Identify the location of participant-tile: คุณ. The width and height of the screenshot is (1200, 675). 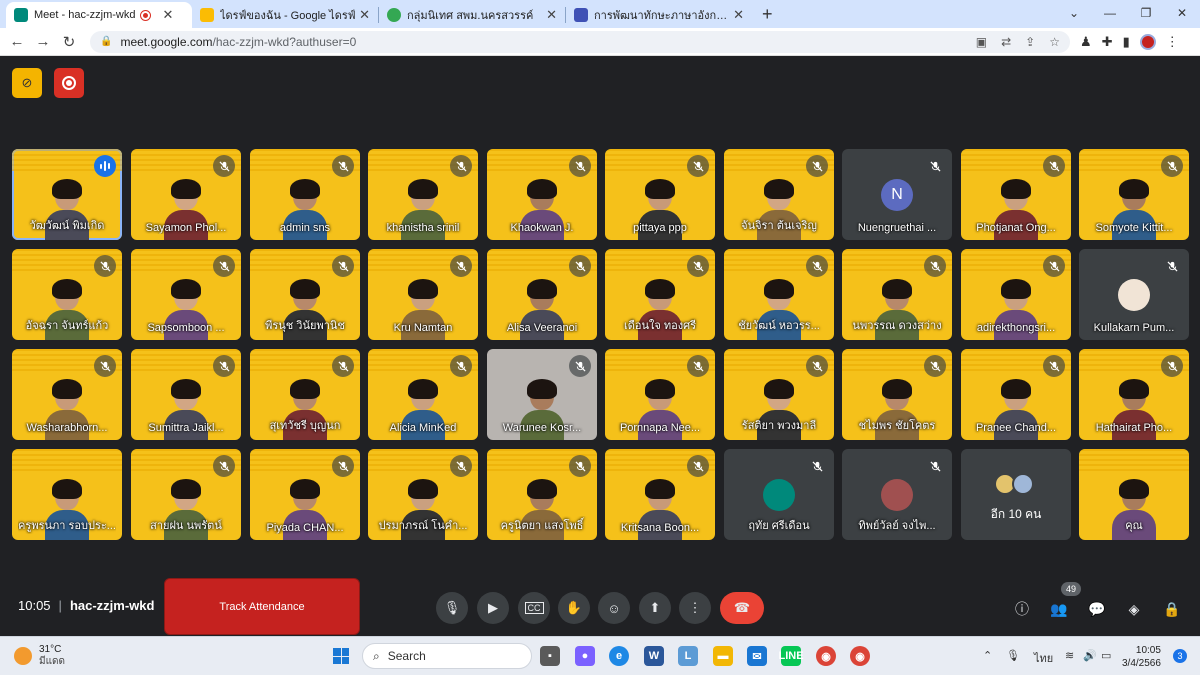
(1134, 494).